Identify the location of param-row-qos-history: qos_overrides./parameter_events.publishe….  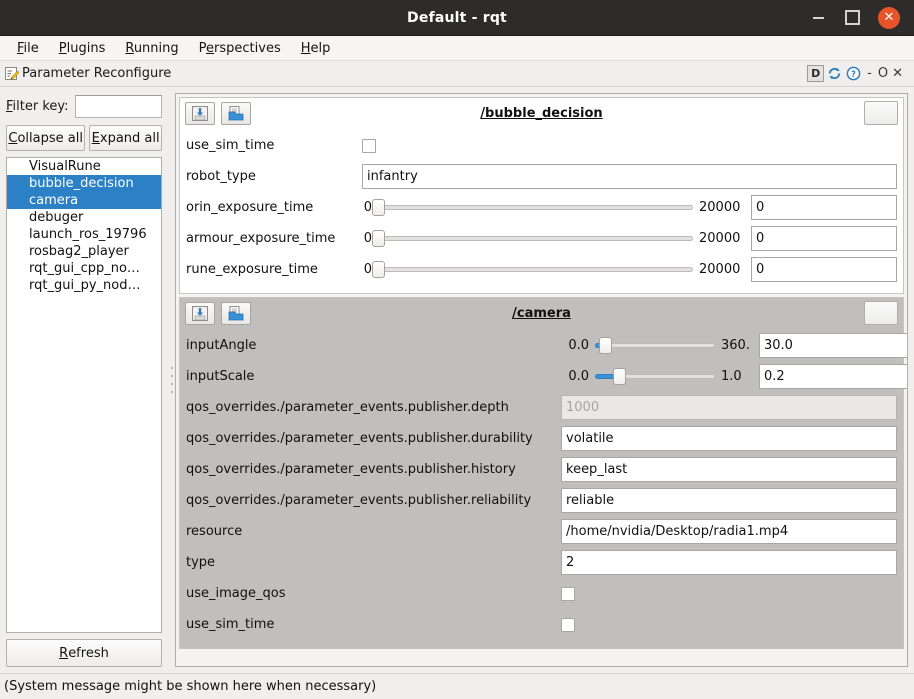
(541, 469).